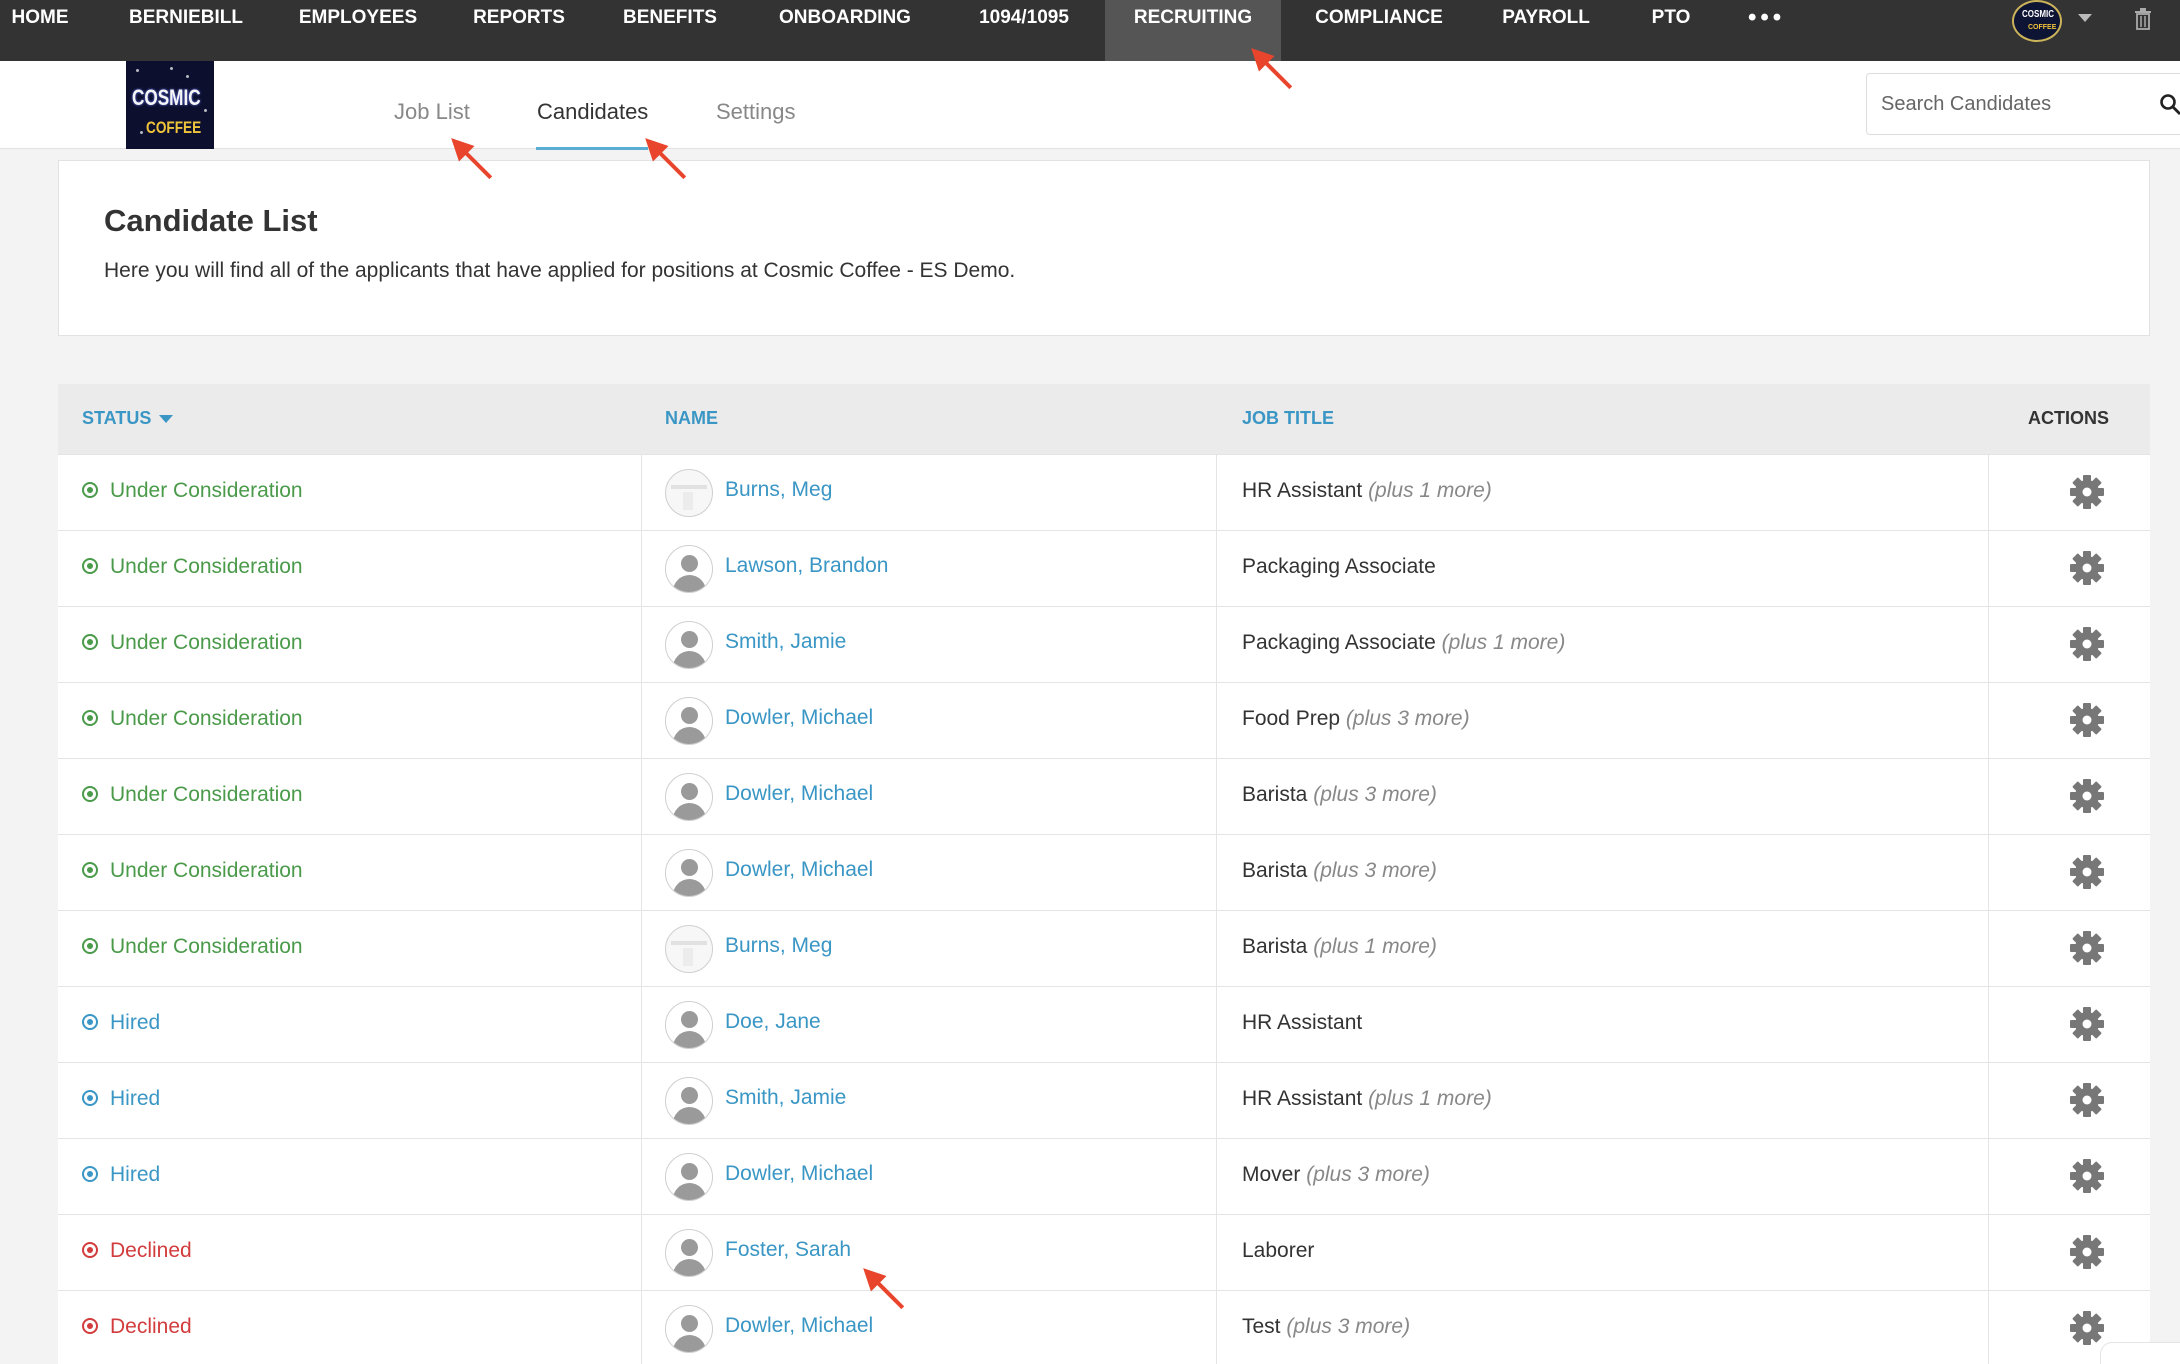 The width and height of the screenshot is (2180, 1364). I want to click on job-title-label: HR Assistant, so click(1302, 1022).